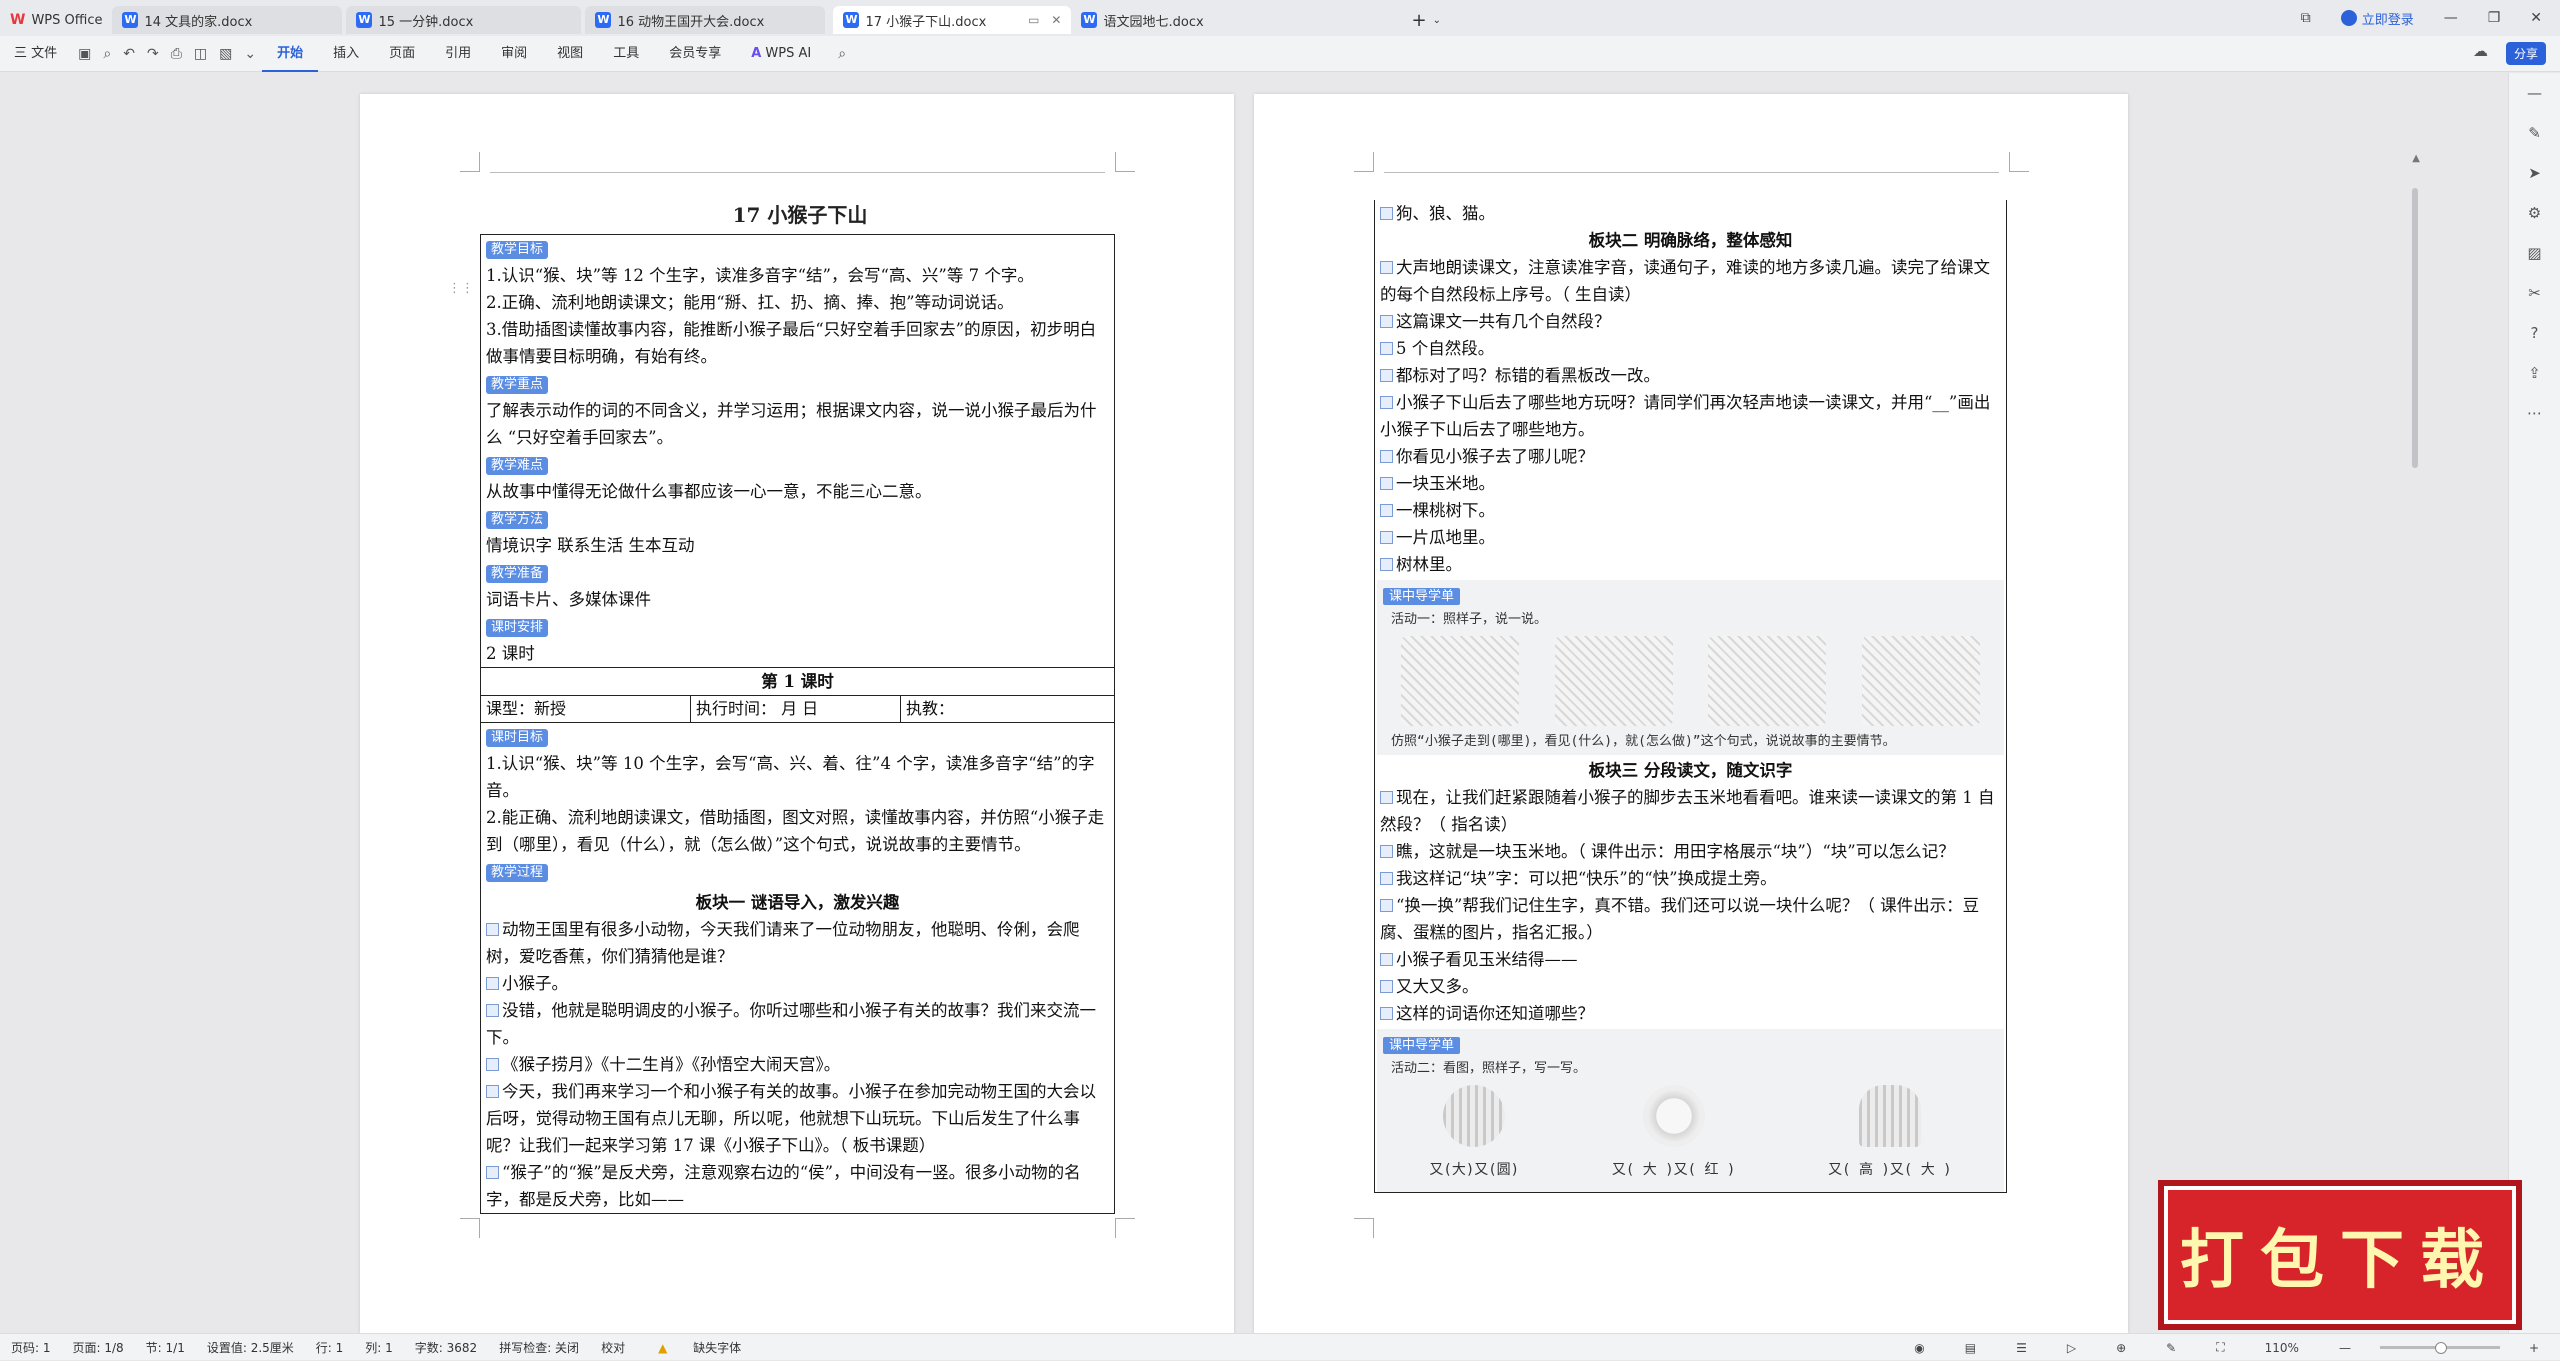  What do you see at coordinates (586, 709) in the screenshot?
I see `lesson-type: 课型：新授` at bounding box center [586, 709].